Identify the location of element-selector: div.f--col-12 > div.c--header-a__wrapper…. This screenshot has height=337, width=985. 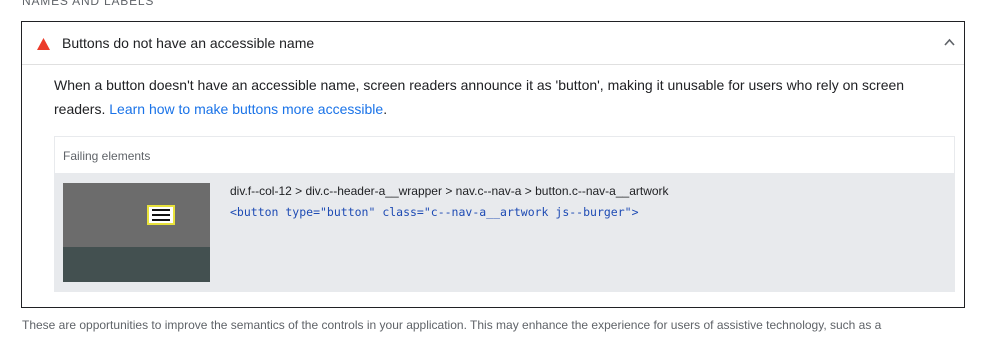
(449, 191).